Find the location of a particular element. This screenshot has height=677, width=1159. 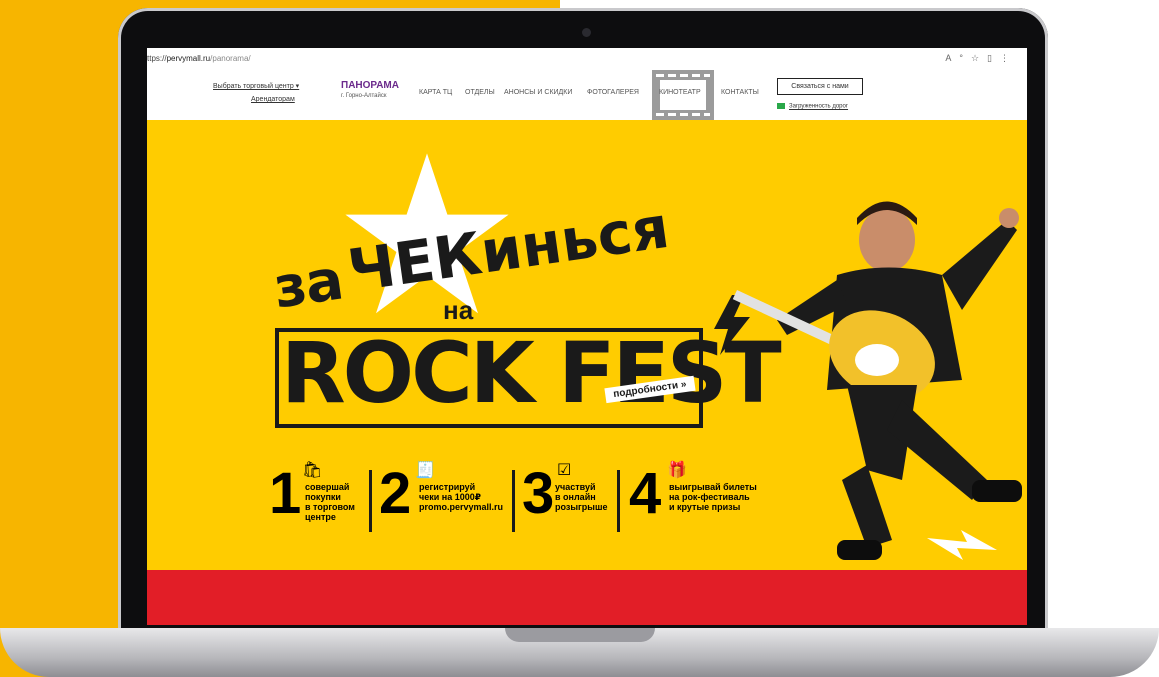

lottery-icon: ☑ is located at coordinates (564, 470).